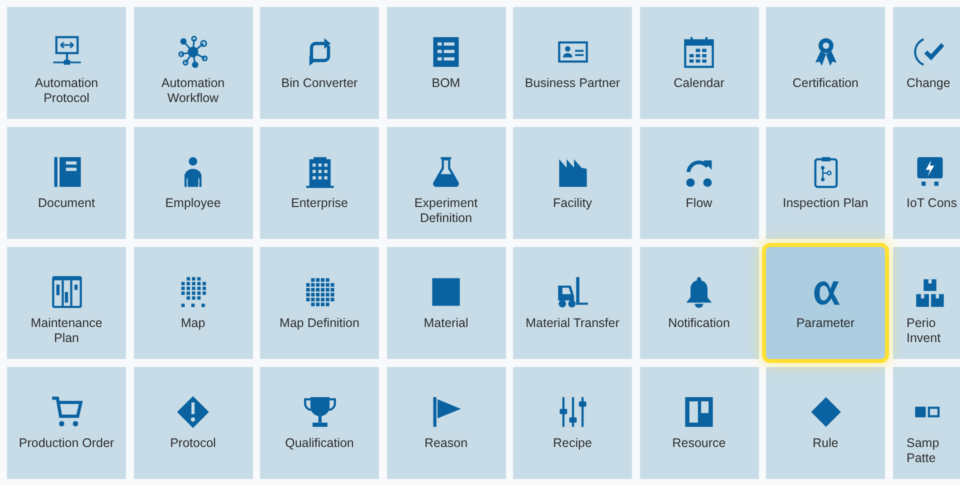  I want to click on trophy-icon, so click(319, 412).